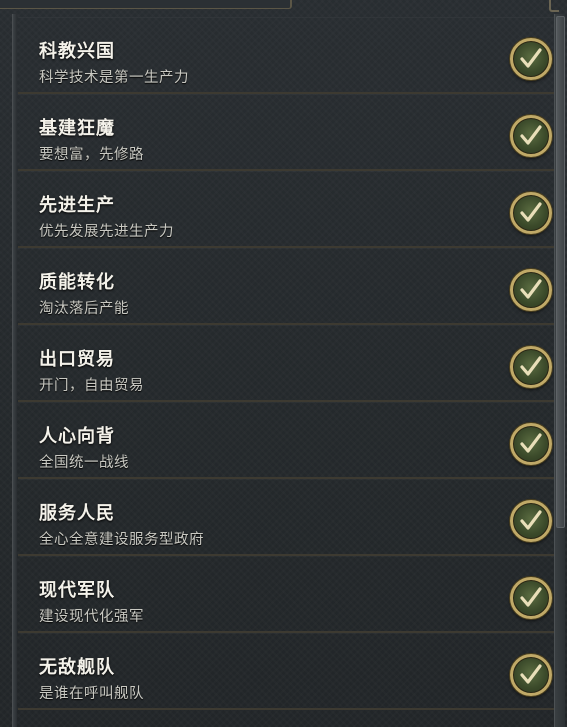 This screenshot has height=727, width=567. Describe the element at coordinates (288, 55) in the screenshot. I see `policy-row: 科教兴国 科学技术是第一生产力` at that location.